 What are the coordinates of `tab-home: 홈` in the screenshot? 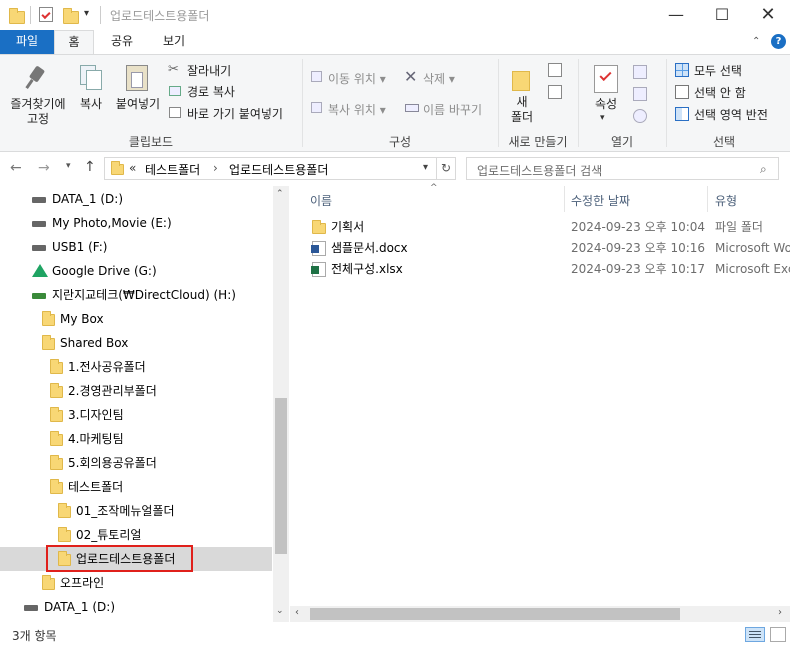 It's located at (74, 42).